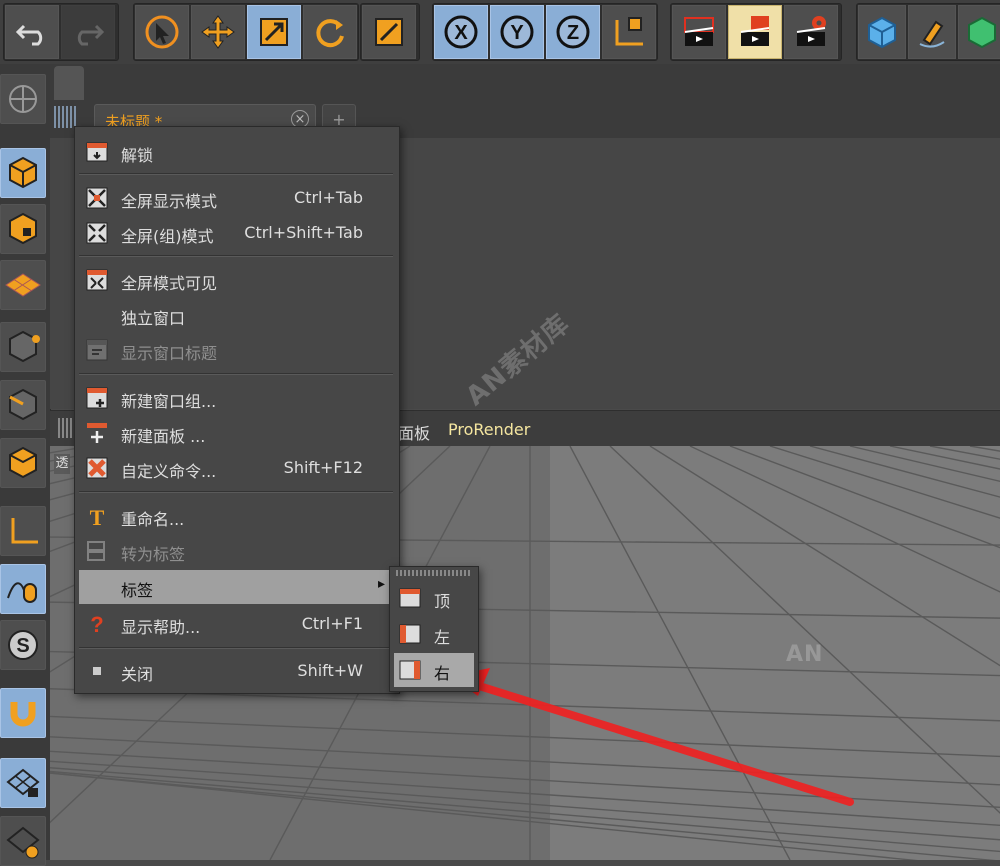  I want to click on select-tool-button, so click(162, 32).